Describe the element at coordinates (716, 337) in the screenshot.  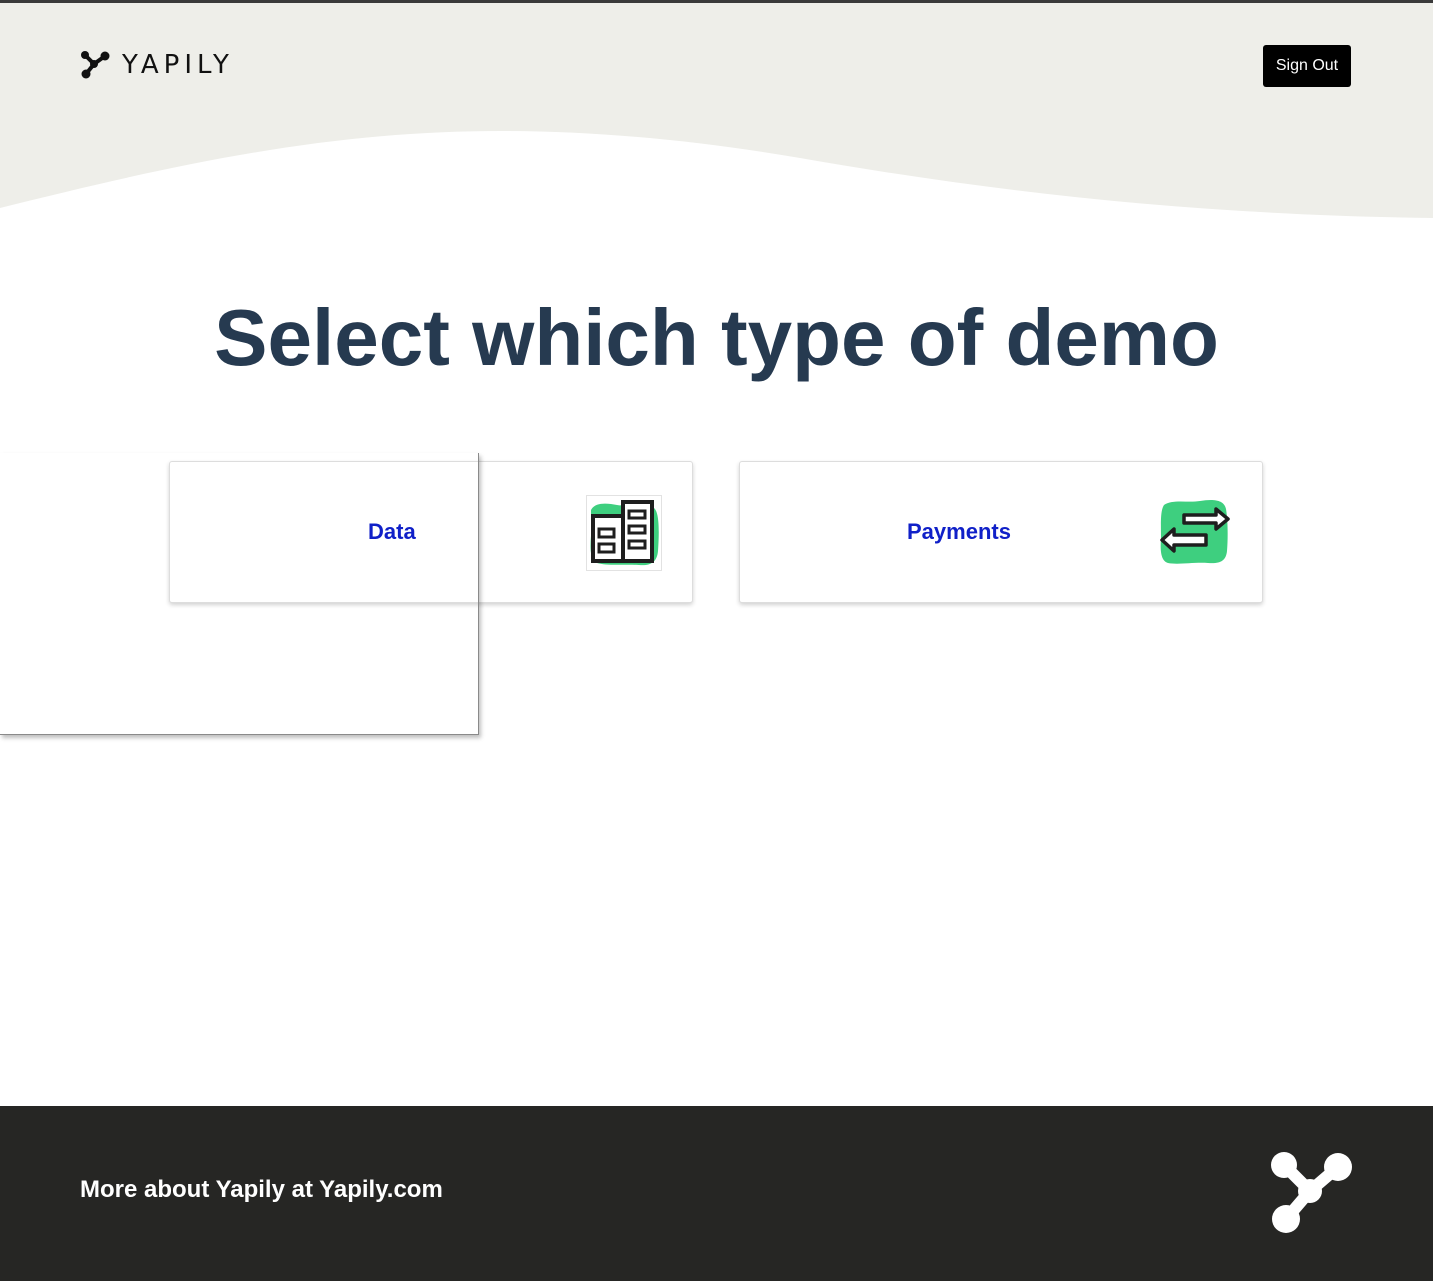
I see `page-title: Select which type of demo` at that location.